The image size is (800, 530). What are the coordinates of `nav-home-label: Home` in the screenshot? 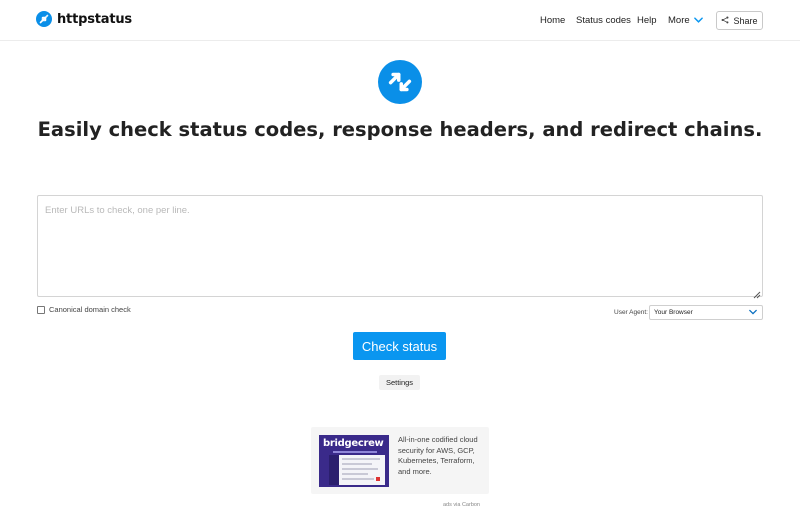 It's located at (553, 20).